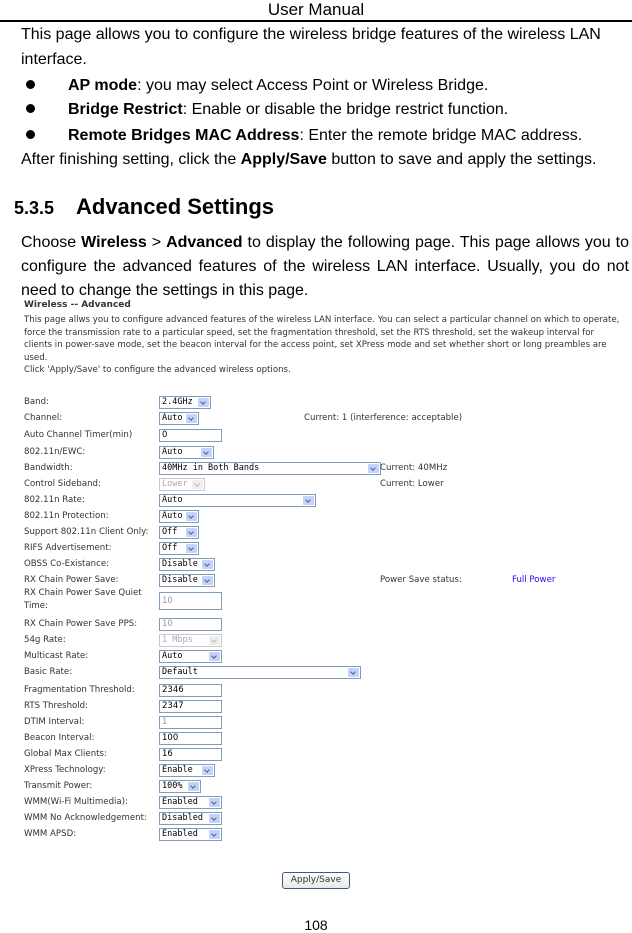  What do you see at coordinates (190, 706) in the screenshot?
I see `input-rts-threshold: 2347` at bounding box center [190, 706].